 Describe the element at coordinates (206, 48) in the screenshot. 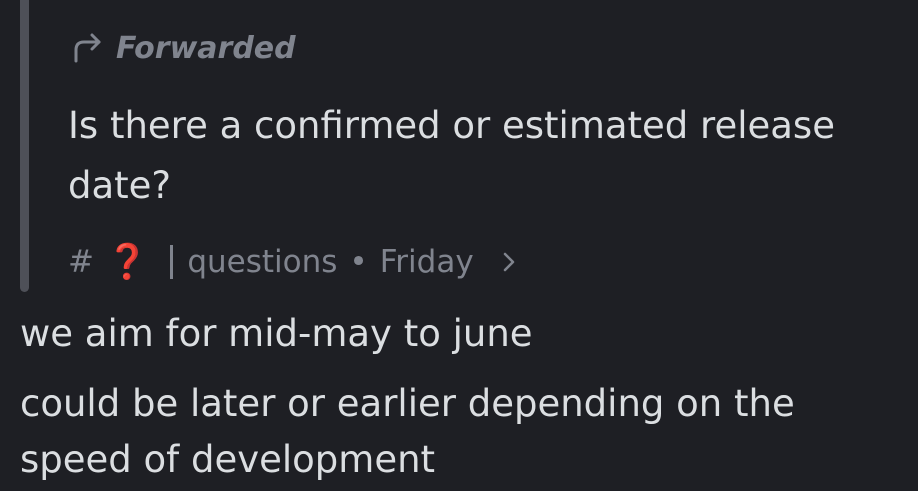

I see `forwarded-label: Forwarded` at that location.